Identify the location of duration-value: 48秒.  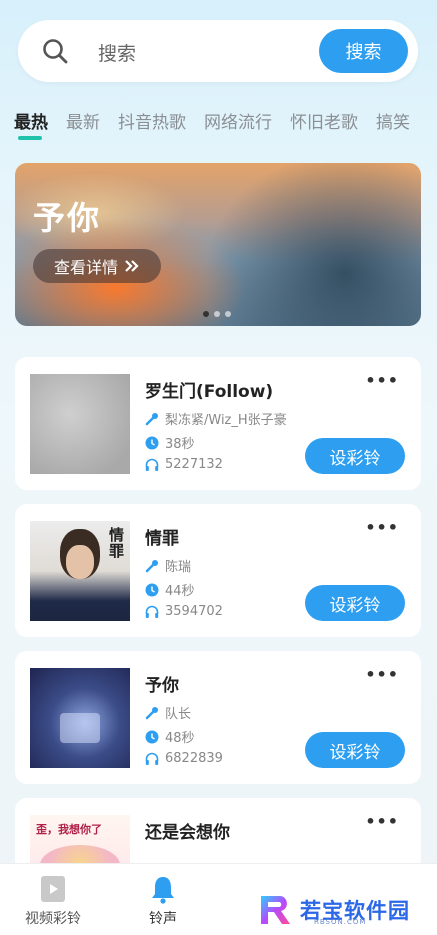
(180, 738).